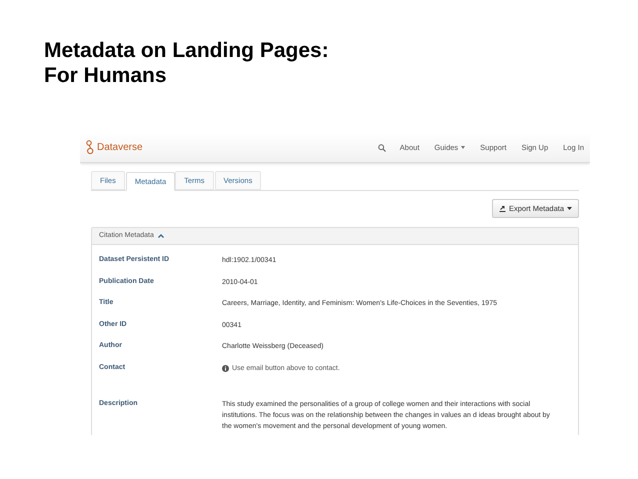 The height and width of the screenshot is (479, 638). What do you see at coordinates (90, 147) in the screenshot?
I see `logo-icon` at bounding box center [90, 147].